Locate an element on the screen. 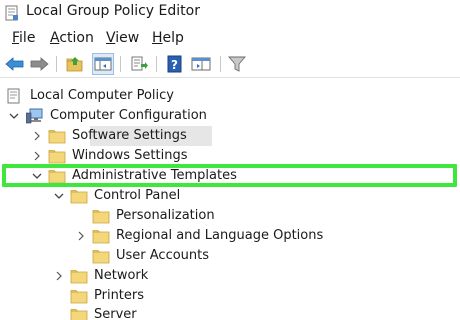 The image size is (460, 320). tree-node-computer-configuration: Computer Configuration is located at coordinates (116, 116).